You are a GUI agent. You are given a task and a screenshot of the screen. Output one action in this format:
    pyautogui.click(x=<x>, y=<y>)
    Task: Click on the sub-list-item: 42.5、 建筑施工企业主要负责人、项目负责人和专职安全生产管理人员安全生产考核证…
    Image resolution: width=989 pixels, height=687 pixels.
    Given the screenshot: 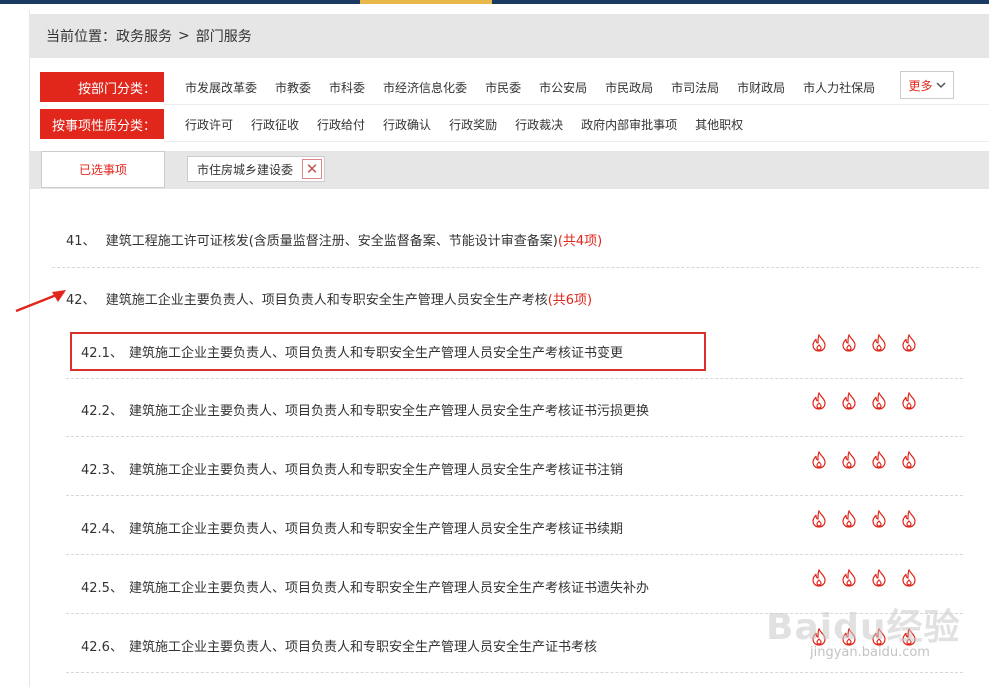 What is the action you would take?
    pyautogui.click(x=365, y=586)
    